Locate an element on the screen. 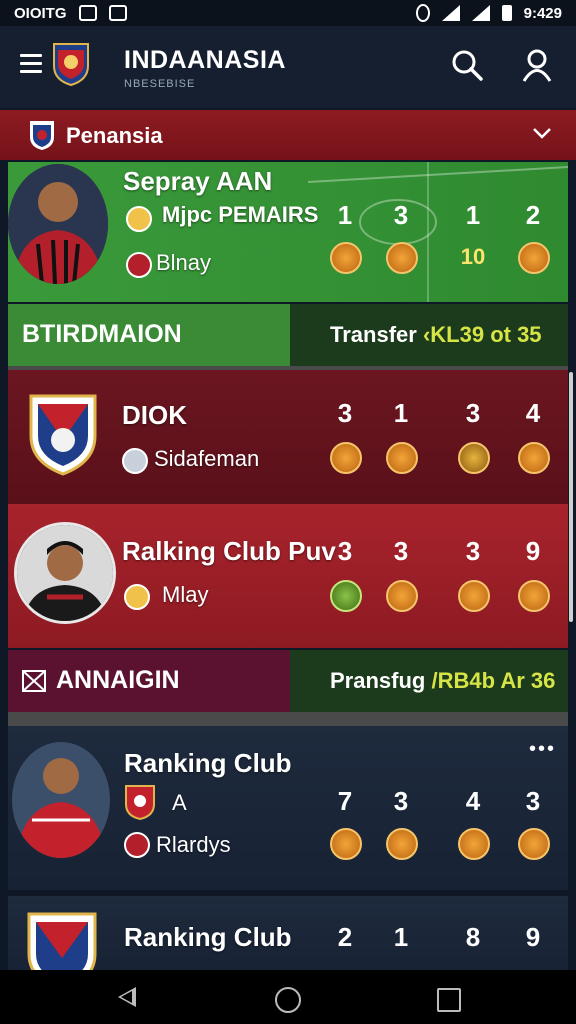  card-subtitle: Mjpc PEMAIRS is located at coordinates (240, 214).